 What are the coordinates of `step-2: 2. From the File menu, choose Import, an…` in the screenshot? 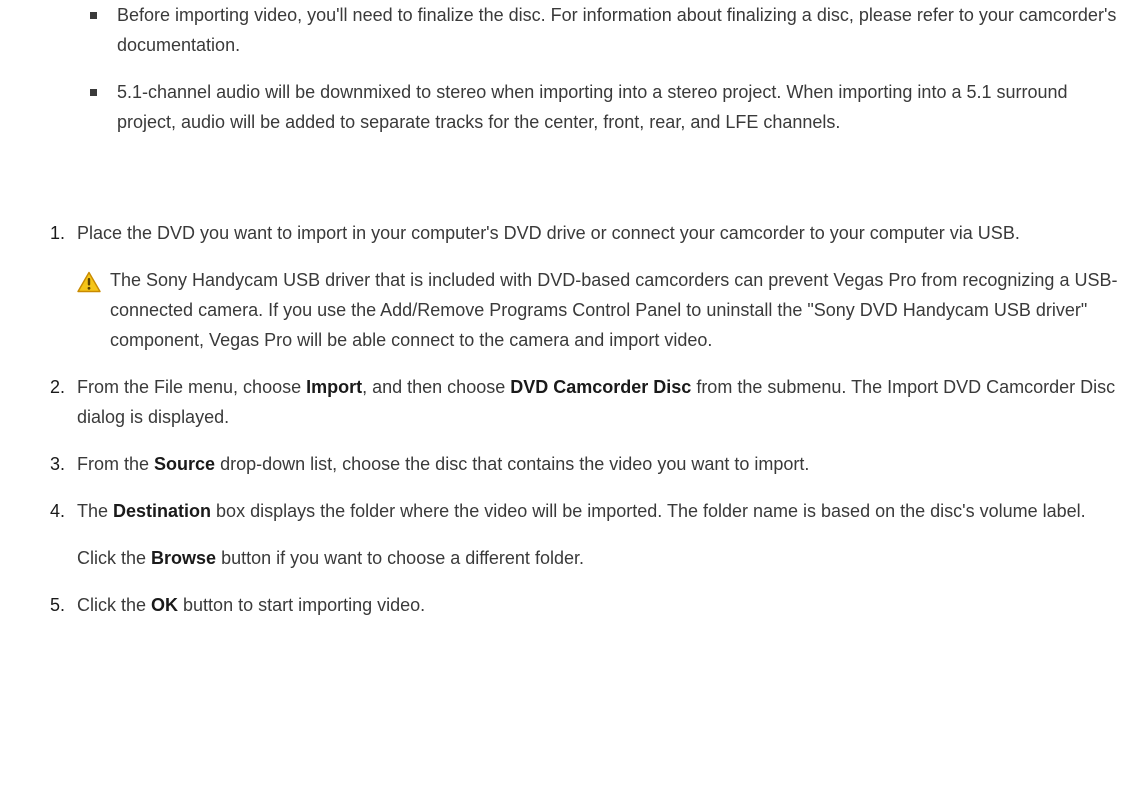 It's located at (585, 402).